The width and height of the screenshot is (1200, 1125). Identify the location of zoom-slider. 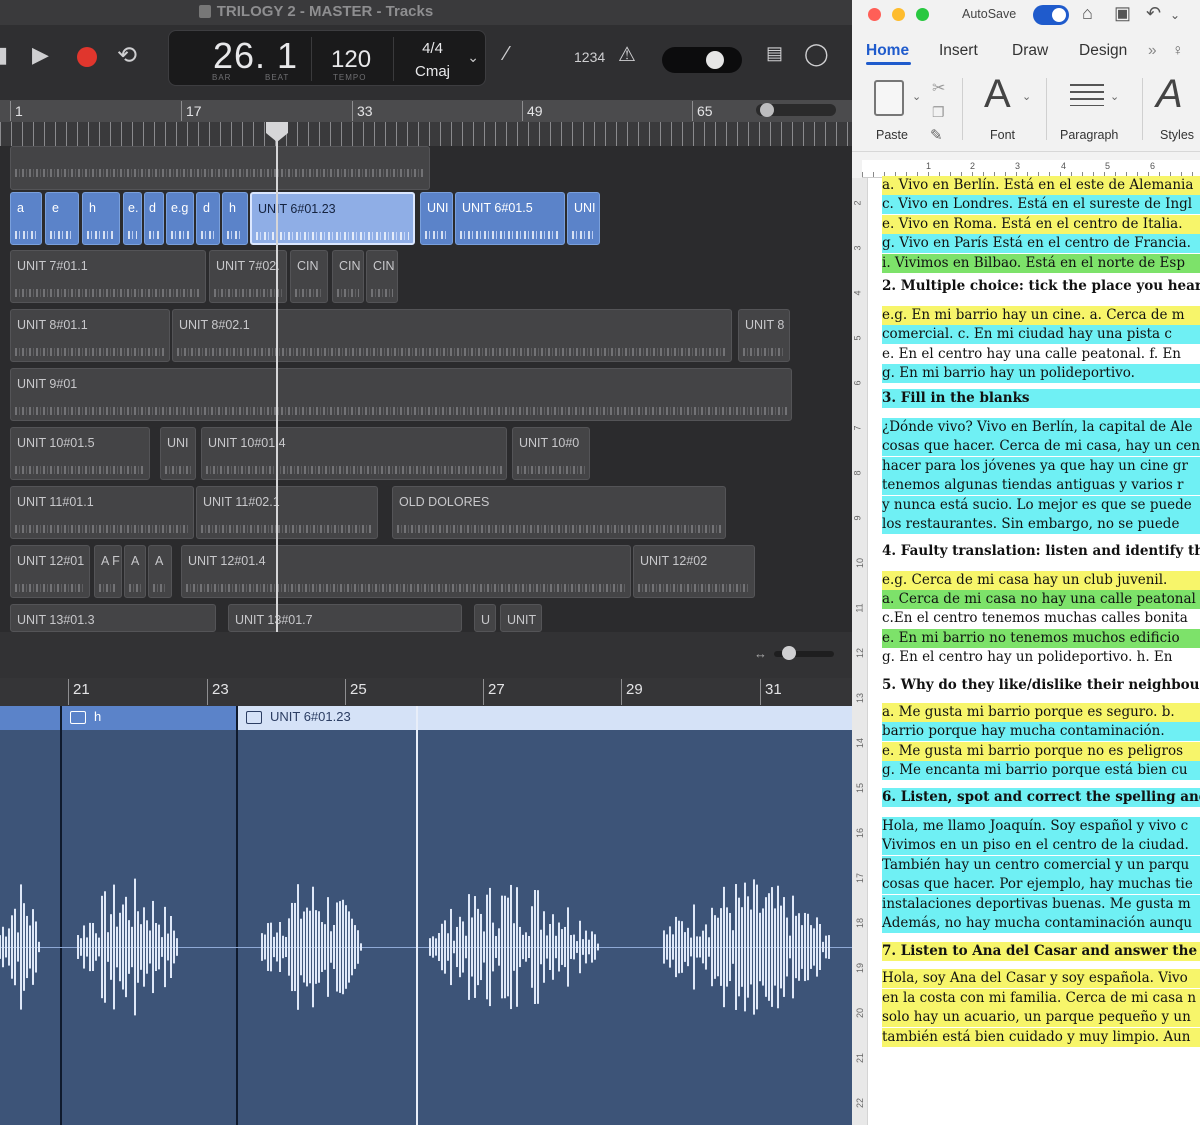
(796, 110).